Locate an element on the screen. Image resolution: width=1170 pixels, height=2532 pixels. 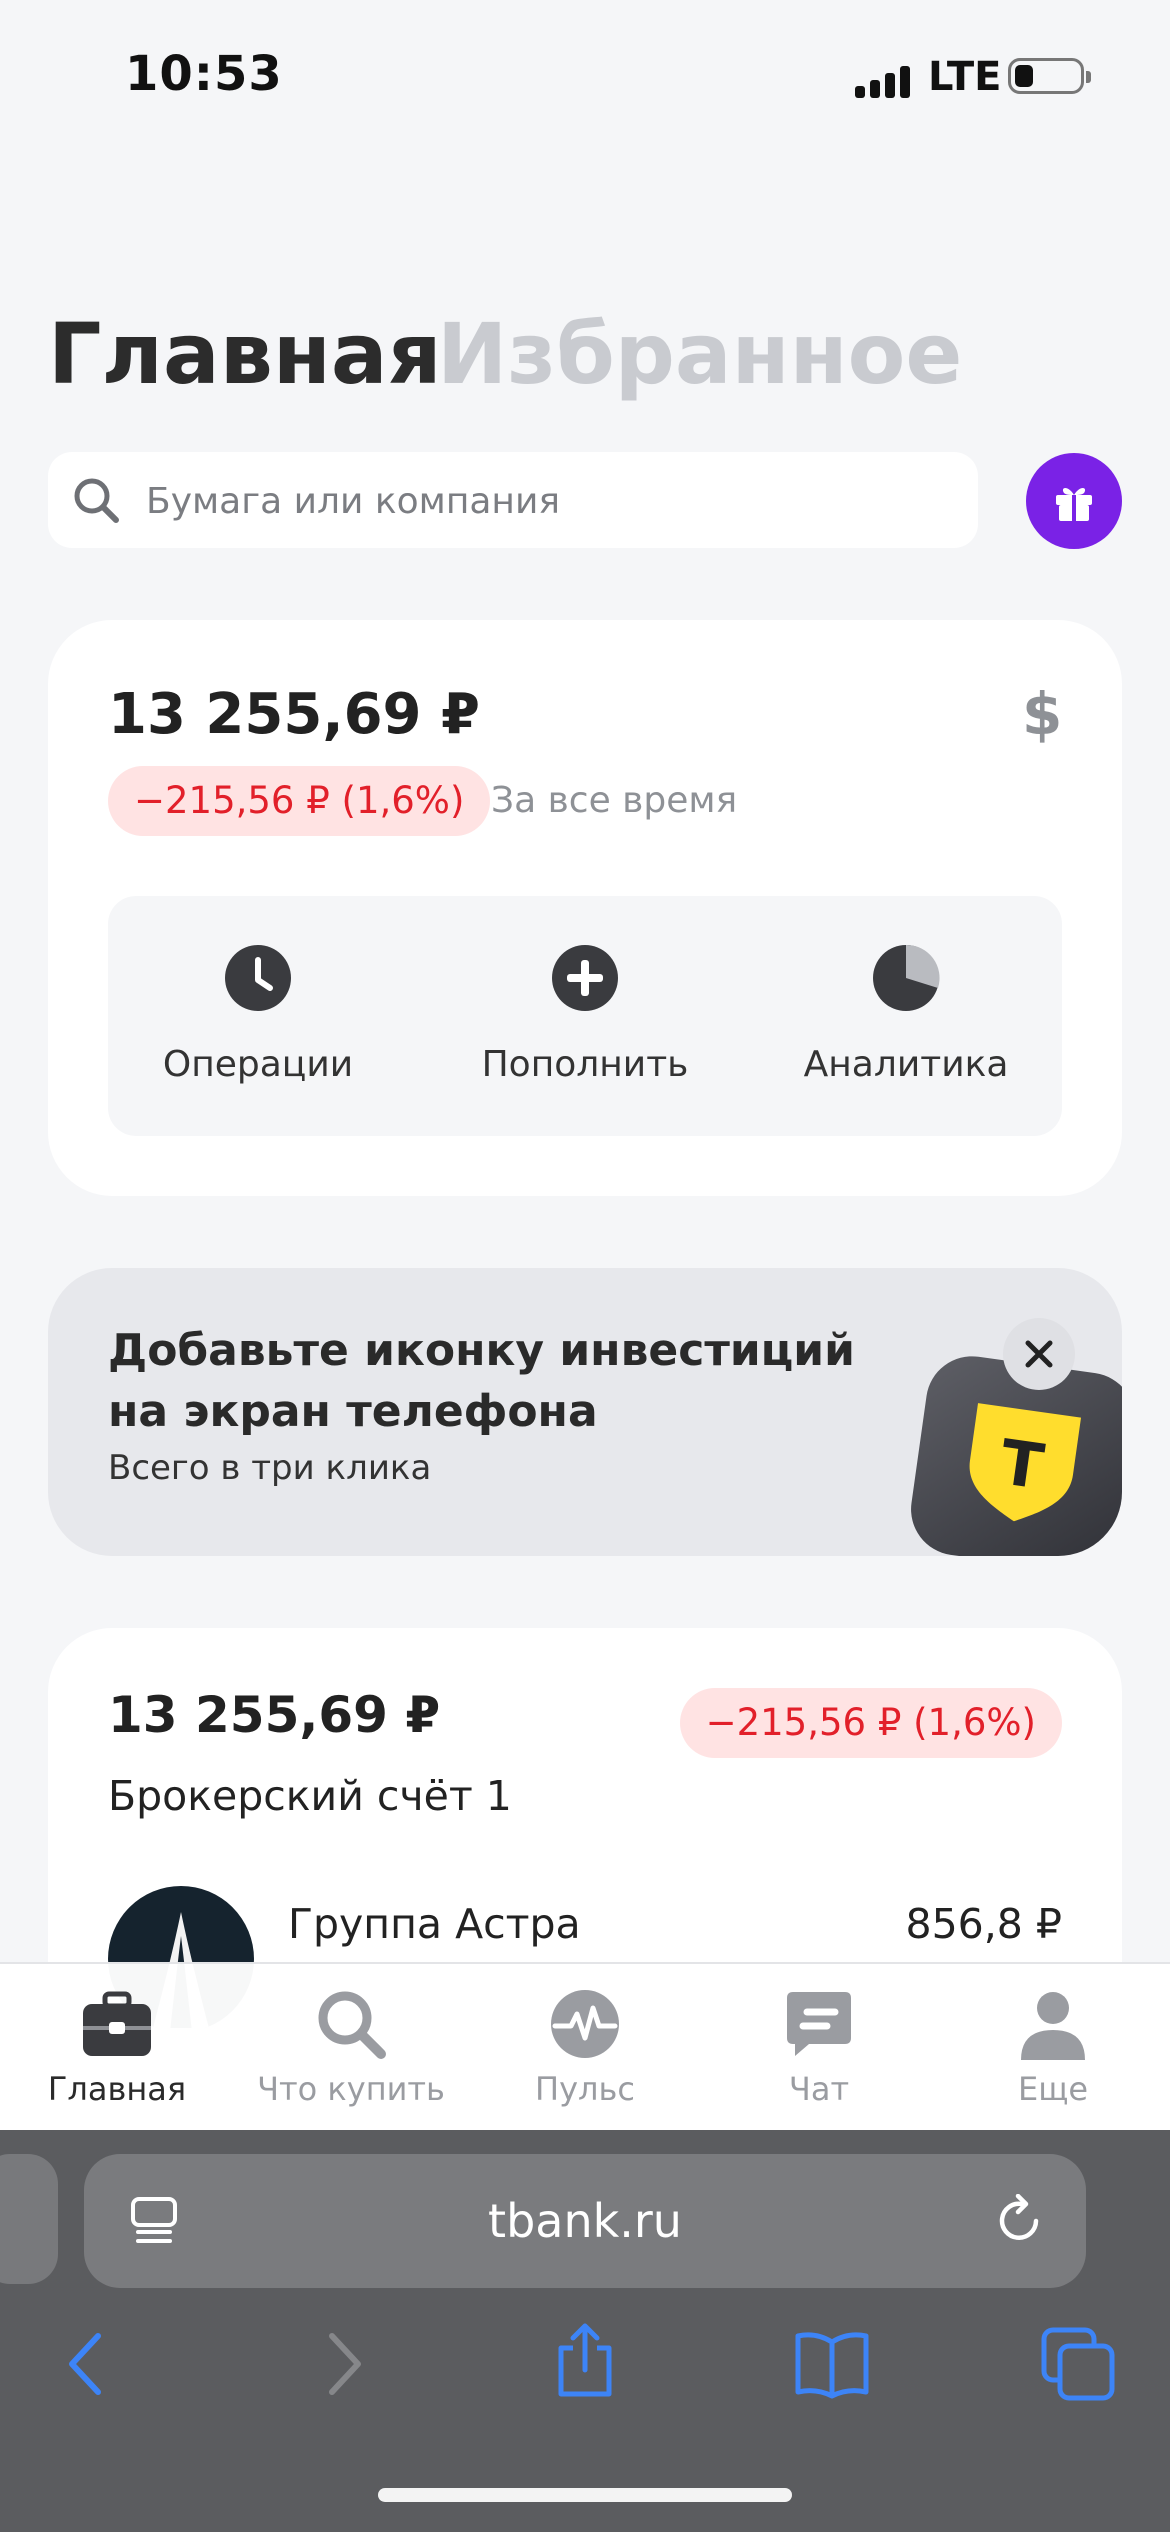
holding-price: 856,8 ₽ is located at coordinates (984, 1924).